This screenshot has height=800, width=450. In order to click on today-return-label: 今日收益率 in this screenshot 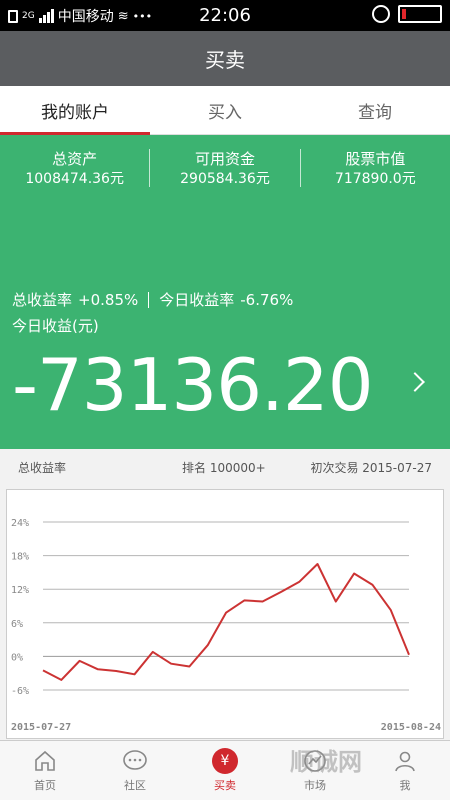, I will do `click(197, 300)`.